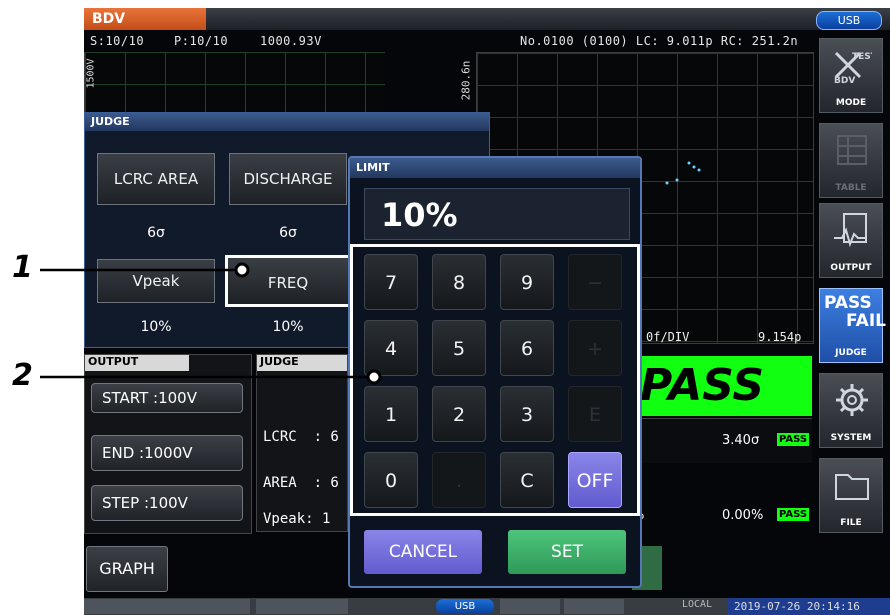  Describe the element at coordinates (374, 377) in the screenshot. I see `callout-2-dot` at that location.